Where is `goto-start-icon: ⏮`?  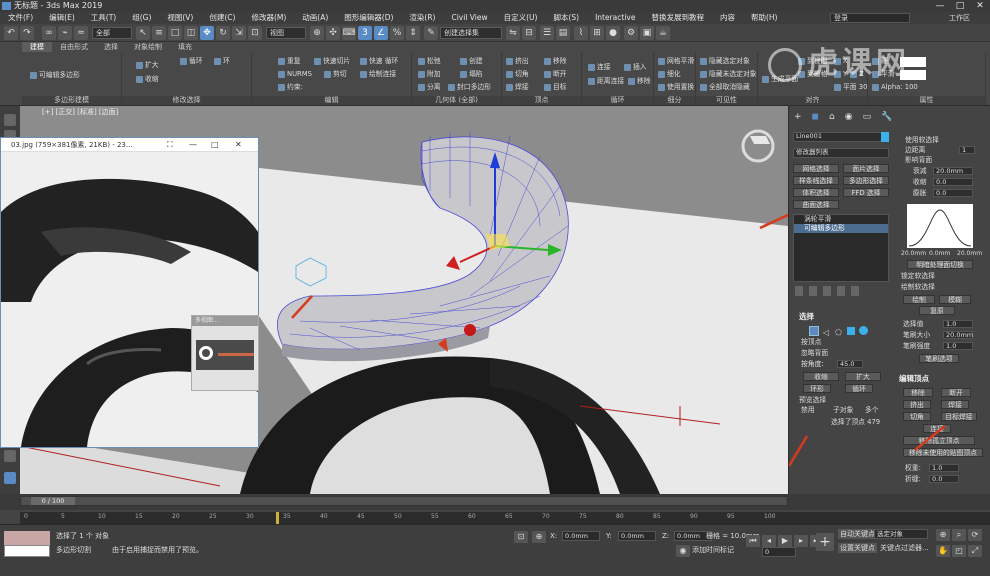
goto-start-icon: ⏮ is located at coordinates (753, 541).